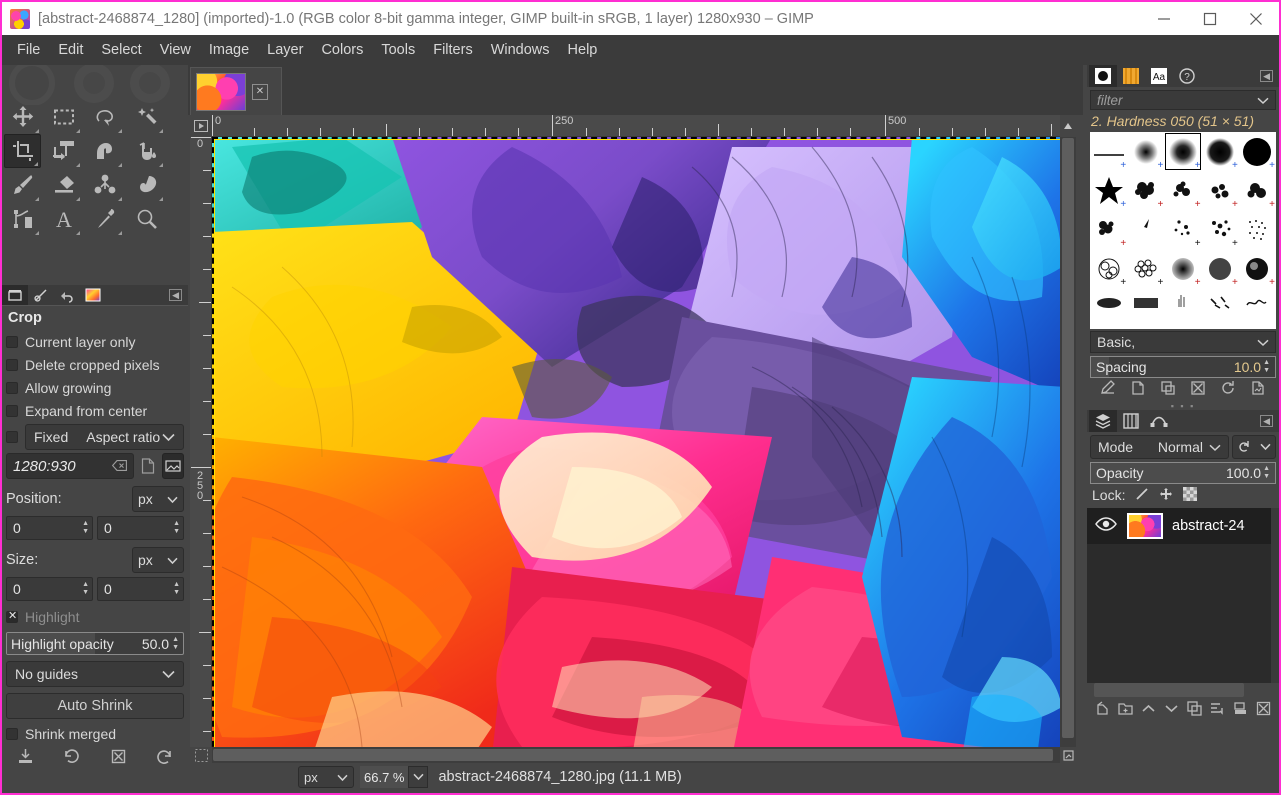  Describe the element at coordinates (1228, 390) in the screenshot. I see `refresh-brushes-icon` at that location.